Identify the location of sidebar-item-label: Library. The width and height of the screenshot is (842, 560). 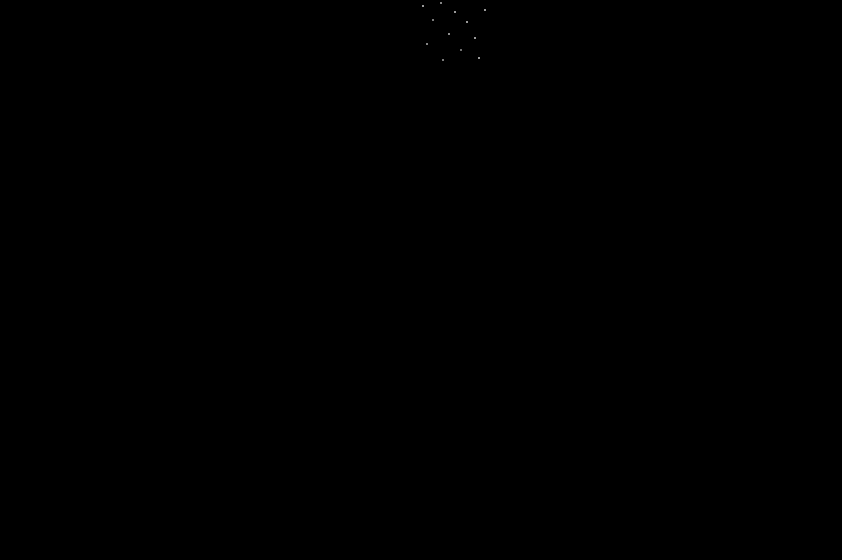
(146, 534).